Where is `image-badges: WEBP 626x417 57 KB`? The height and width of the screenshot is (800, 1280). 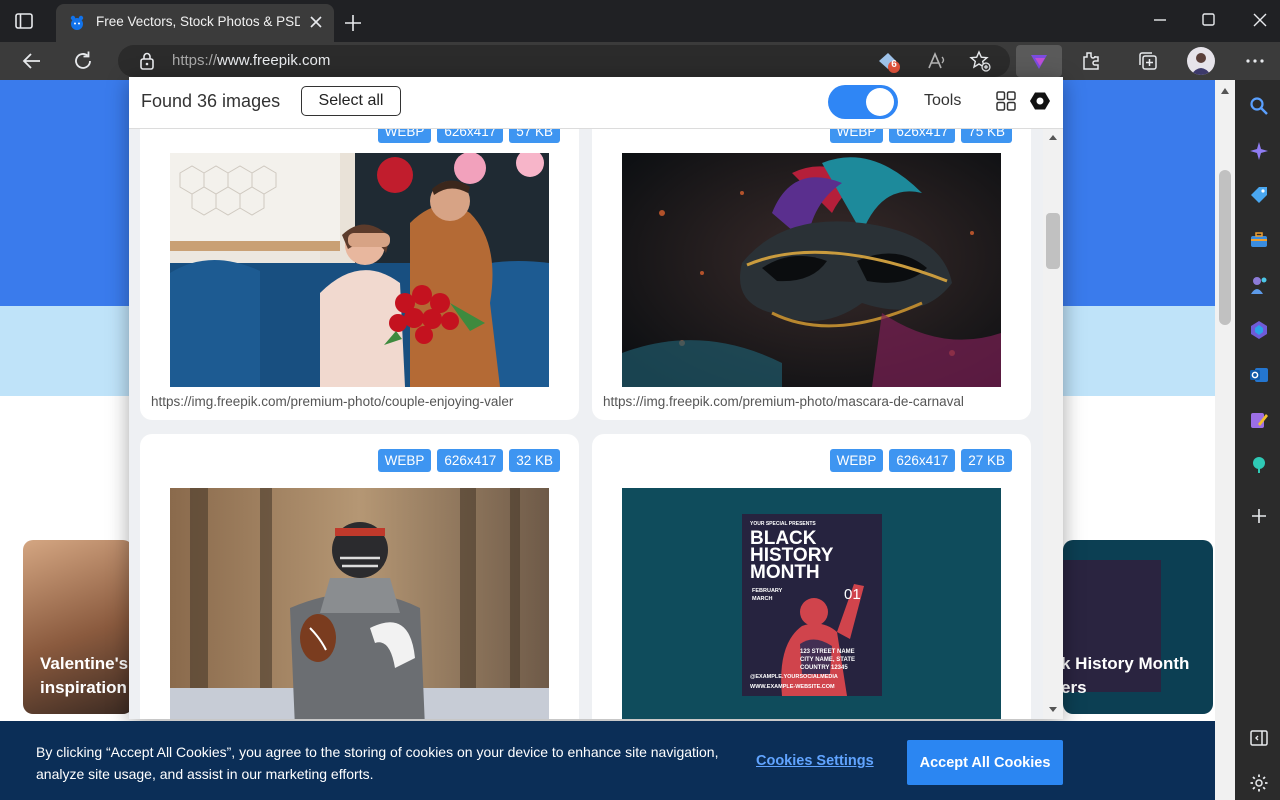
image-badges: WEBP 626x417 57 KB is located at coordinates (468, 136).